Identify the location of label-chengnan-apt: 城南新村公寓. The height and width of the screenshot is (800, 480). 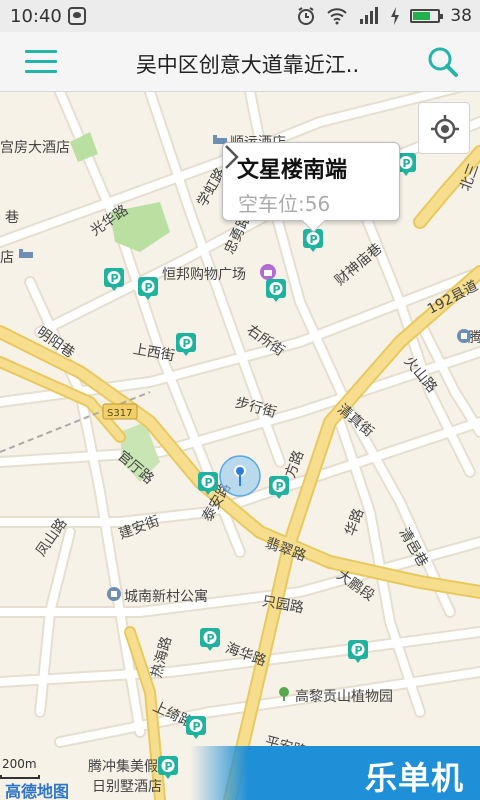
(166, 597).